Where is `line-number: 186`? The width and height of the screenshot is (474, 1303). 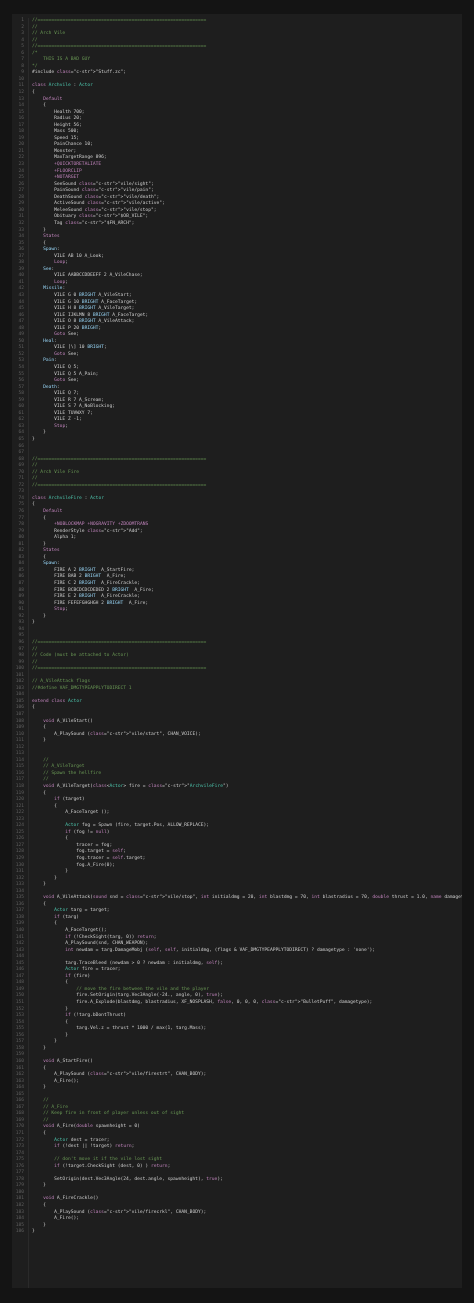
line-number: 186 is located at coordinates (19, 1232).